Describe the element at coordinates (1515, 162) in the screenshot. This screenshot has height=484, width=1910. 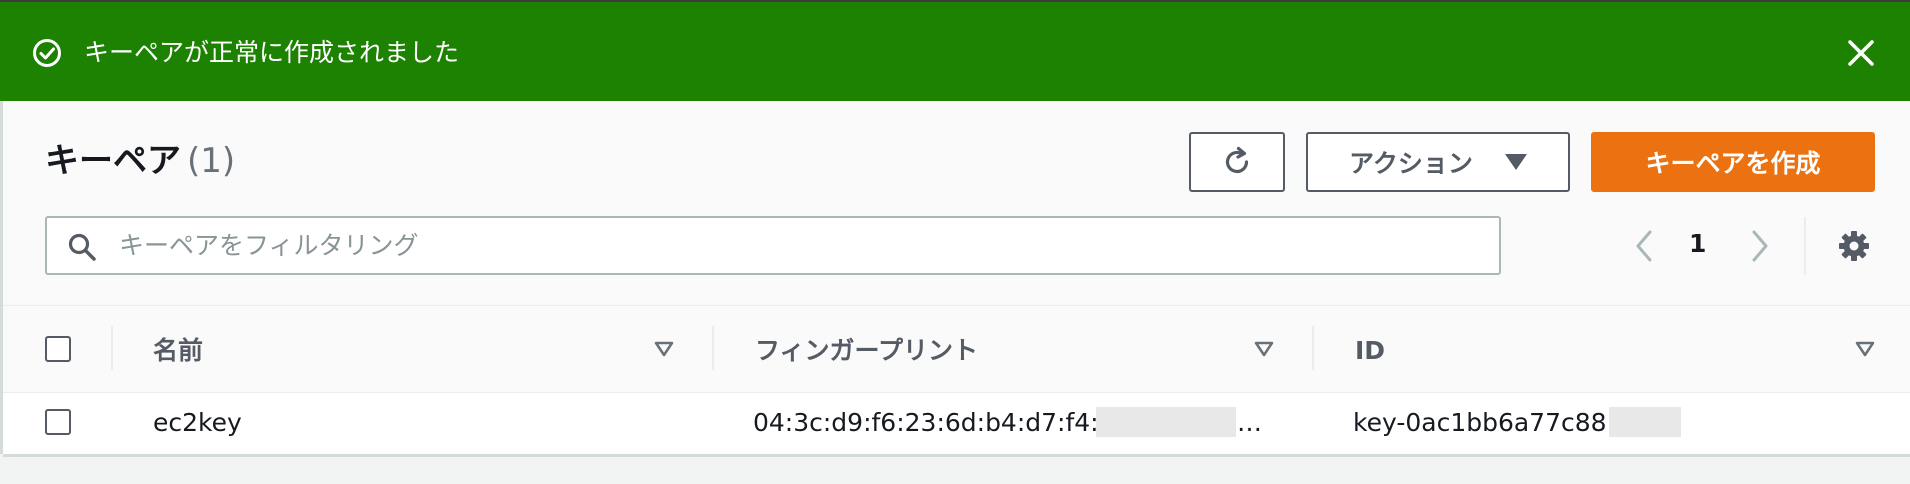
I see `caret-down-icon` at that location.